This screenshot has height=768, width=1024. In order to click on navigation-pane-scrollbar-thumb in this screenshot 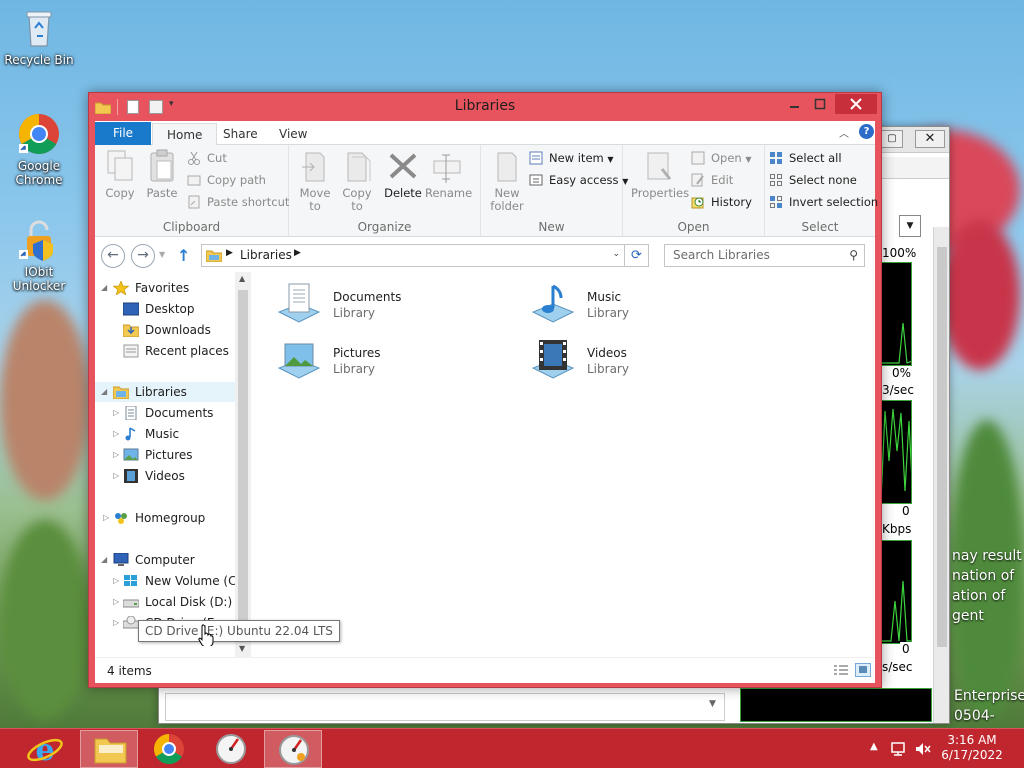, I will do `click(243, 455)`.